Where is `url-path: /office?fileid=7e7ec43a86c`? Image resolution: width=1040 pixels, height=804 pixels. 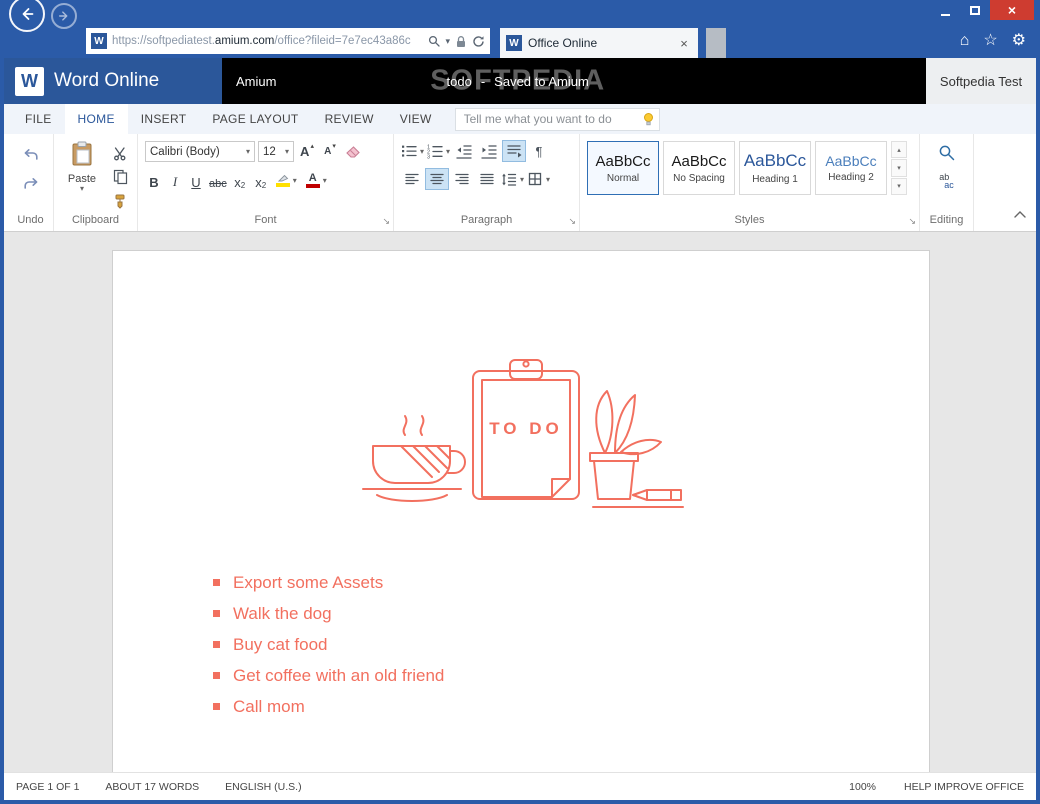 url-path: /office?fileid=7e7ec43a86c is located at coordinates (342, 41).